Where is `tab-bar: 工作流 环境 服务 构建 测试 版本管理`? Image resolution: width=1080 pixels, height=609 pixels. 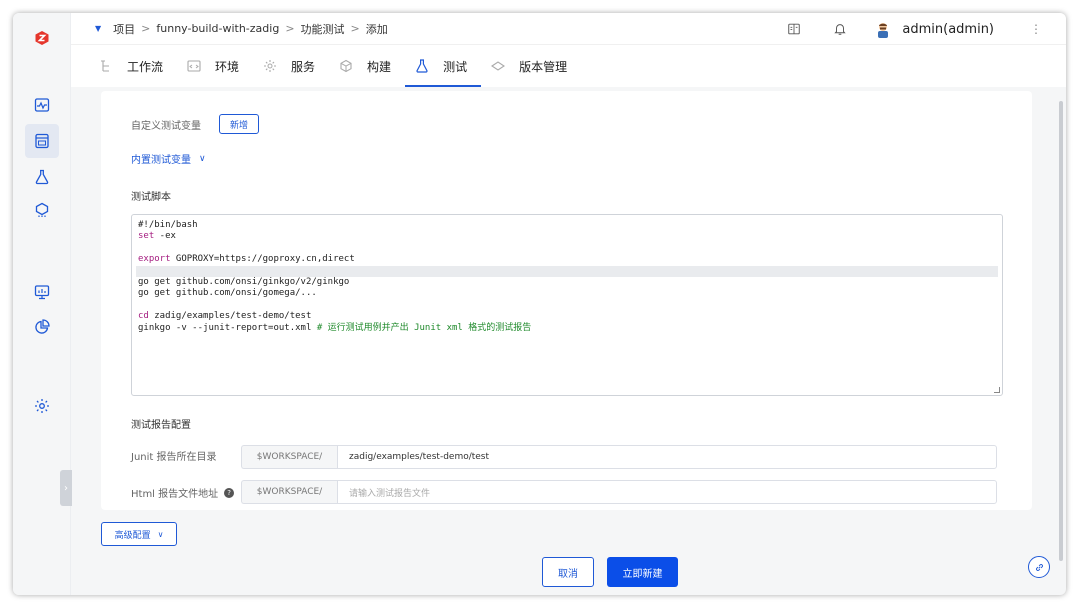 tab-bar: 工作流 环境 服务 构建 测试 版本管理 is located at coordinates (568, 66).